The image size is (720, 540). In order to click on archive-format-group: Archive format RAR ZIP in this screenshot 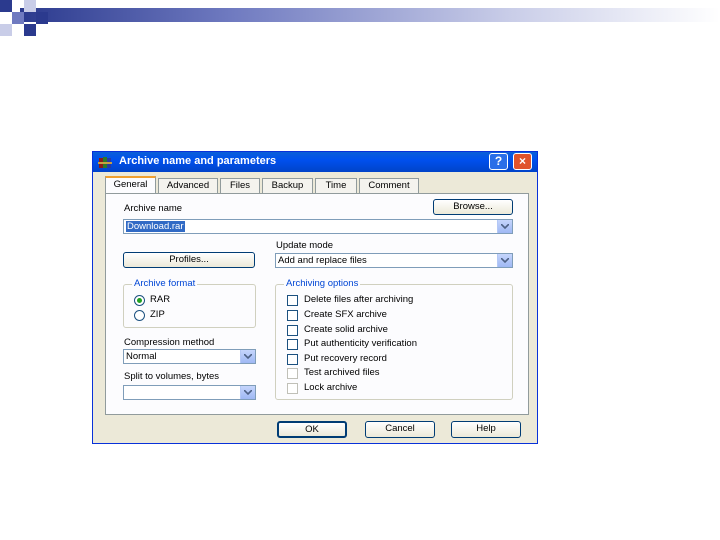, I will do `click(189, 303)`.